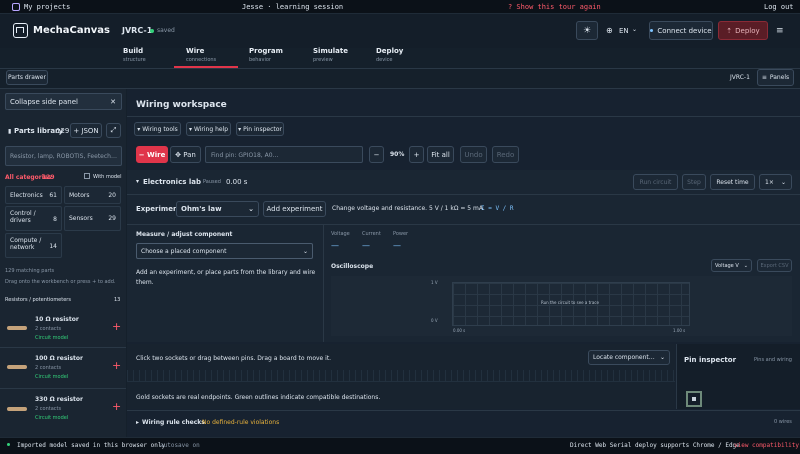 The image size is (800, 454). Describe the element at coordinates (92, 195) in the screenshot. I see `category-motors: Motors 20` at that location.